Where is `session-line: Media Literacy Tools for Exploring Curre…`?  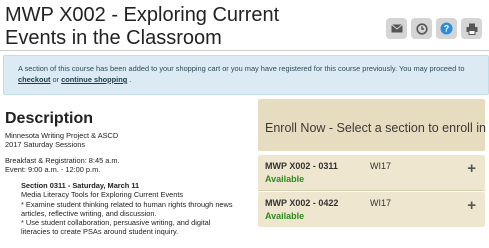 session-line: Media Literacy Tools for Exploring Curre… is located at coordinates (102, 195).